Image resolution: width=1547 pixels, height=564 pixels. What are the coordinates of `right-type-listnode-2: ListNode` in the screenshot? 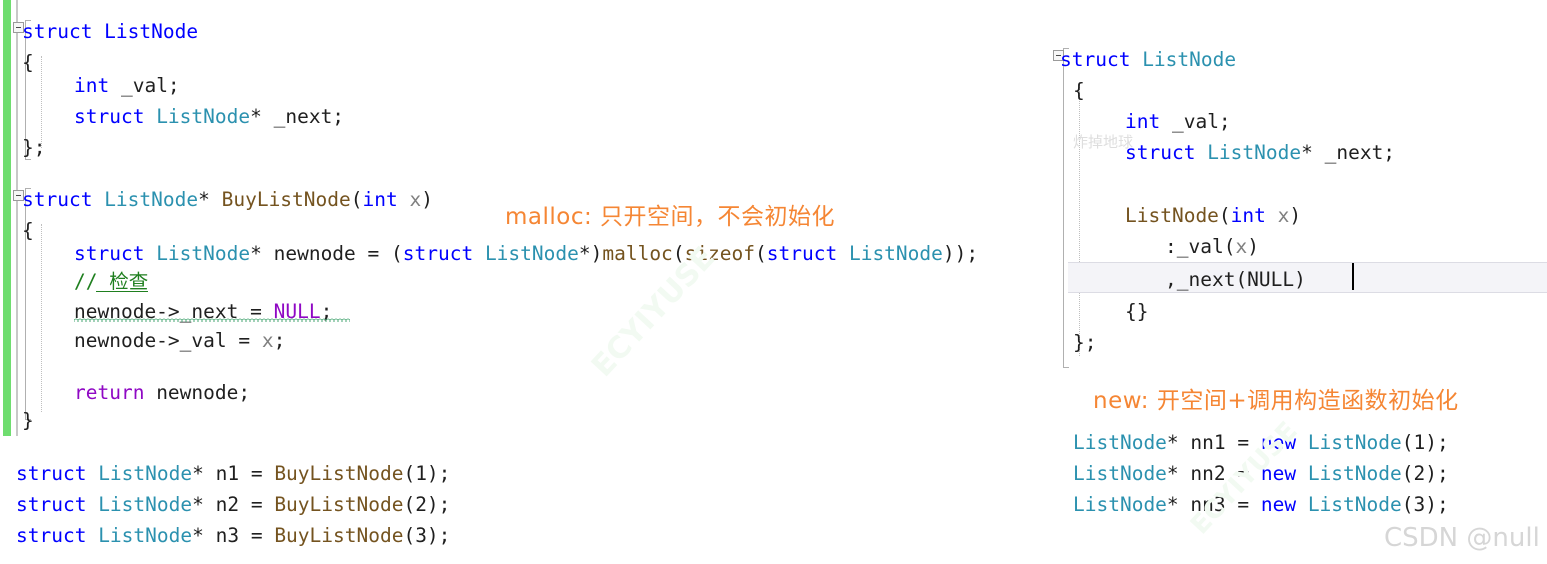 It's located at (1248, 152).